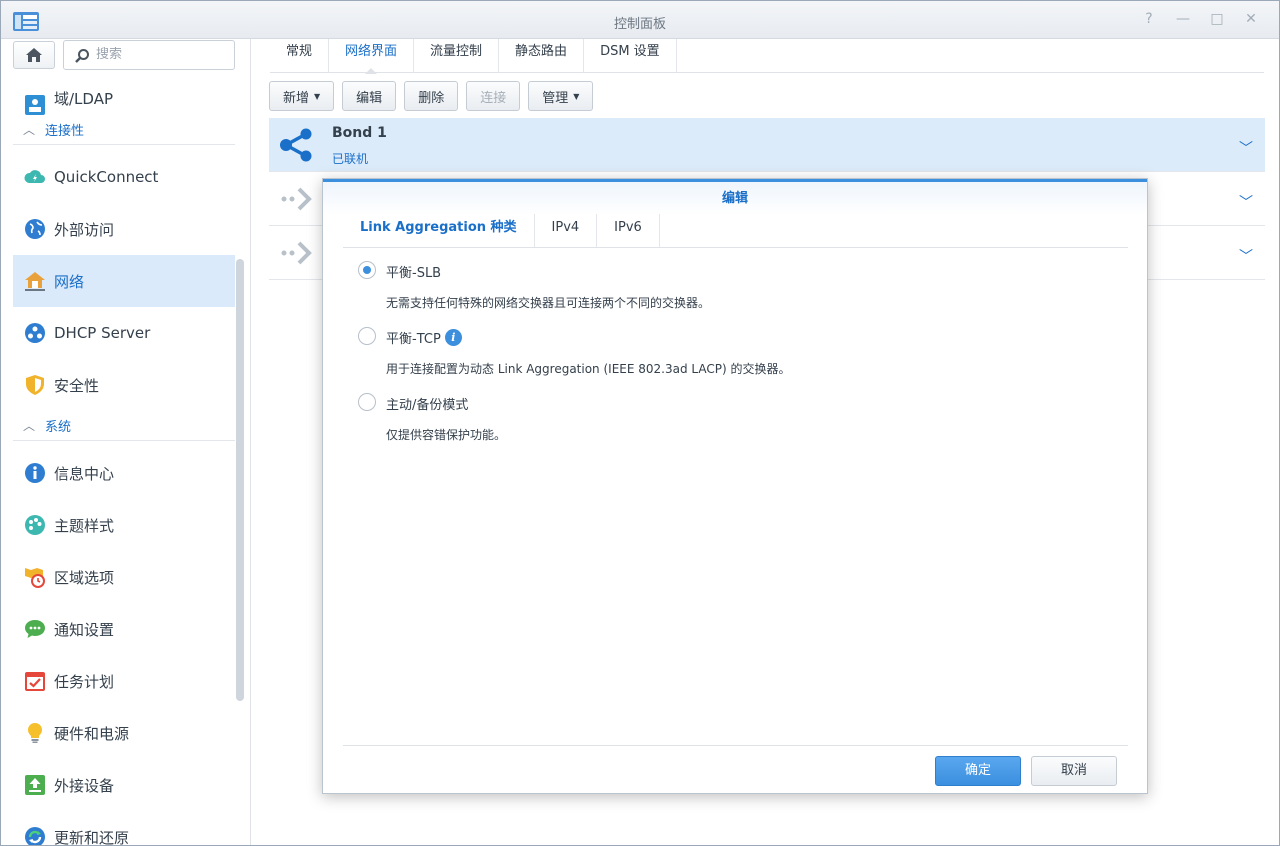  I want to click on option-label: 主动/备份模式, so click(427, 403).